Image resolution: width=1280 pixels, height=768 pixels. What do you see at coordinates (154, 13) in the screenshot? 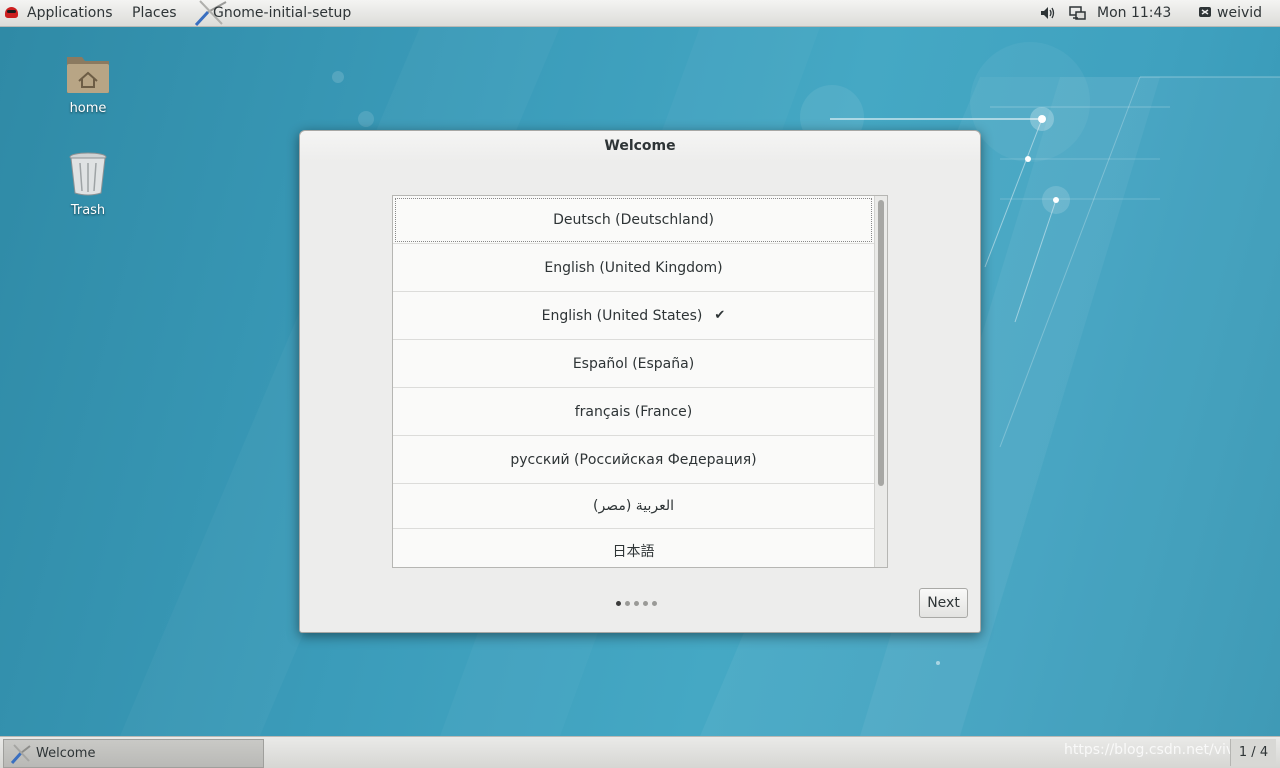
I see `places-menu: Places` at bounding box center [154, 13].